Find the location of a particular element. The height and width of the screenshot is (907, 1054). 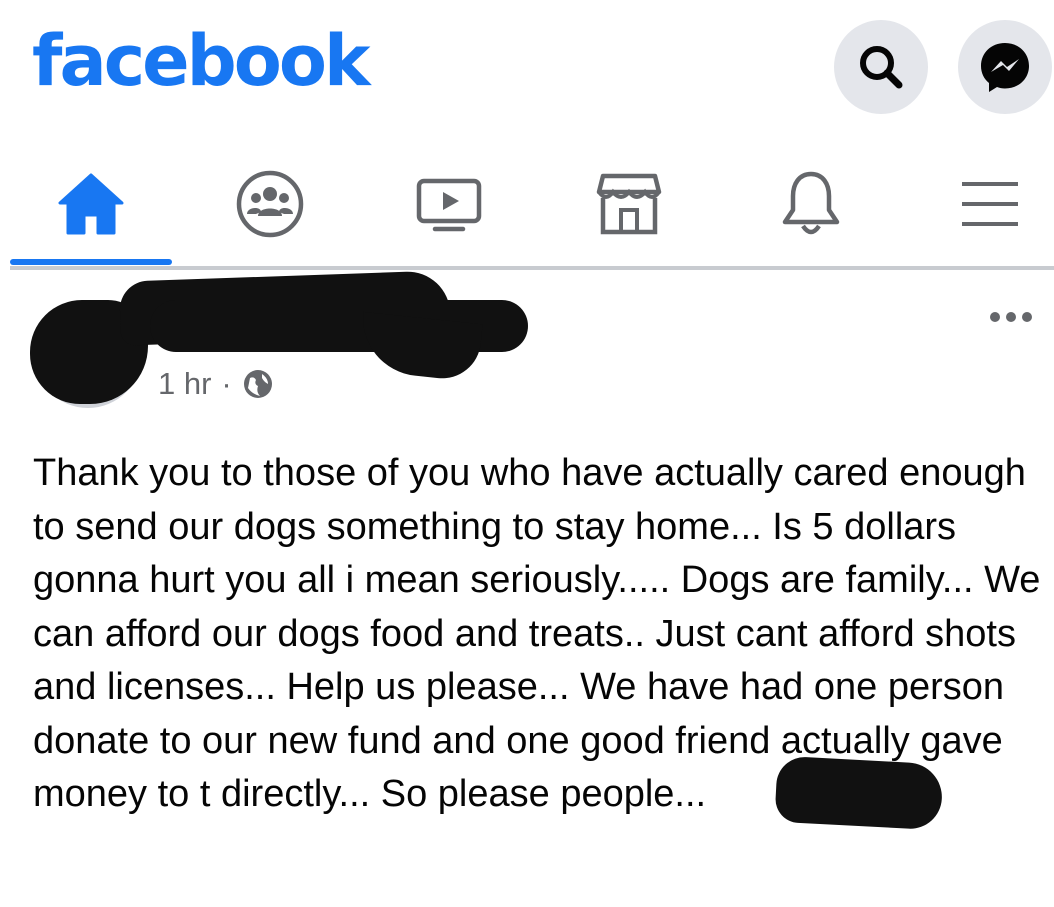

post-options-button is located at coordinates (1011, 317).